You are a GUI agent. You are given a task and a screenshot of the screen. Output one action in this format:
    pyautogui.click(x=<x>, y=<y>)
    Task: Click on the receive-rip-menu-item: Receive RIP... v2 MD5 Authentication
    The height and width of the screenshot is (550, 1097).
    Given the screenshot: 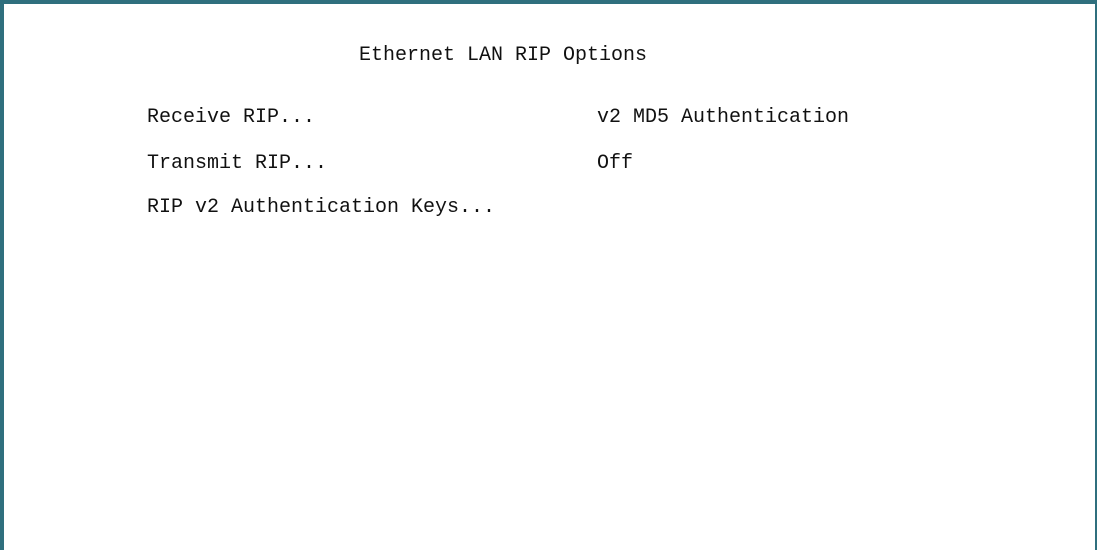 What is the action you would take?
    pyautogui.click(x=547, y=120)
    